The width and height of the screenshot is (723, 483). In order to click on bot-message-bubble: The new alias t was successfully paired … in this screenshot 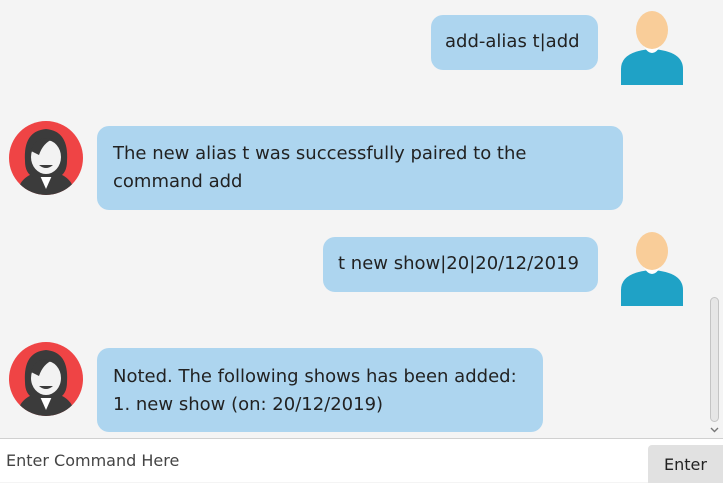, I will do `click(360, 168)`.